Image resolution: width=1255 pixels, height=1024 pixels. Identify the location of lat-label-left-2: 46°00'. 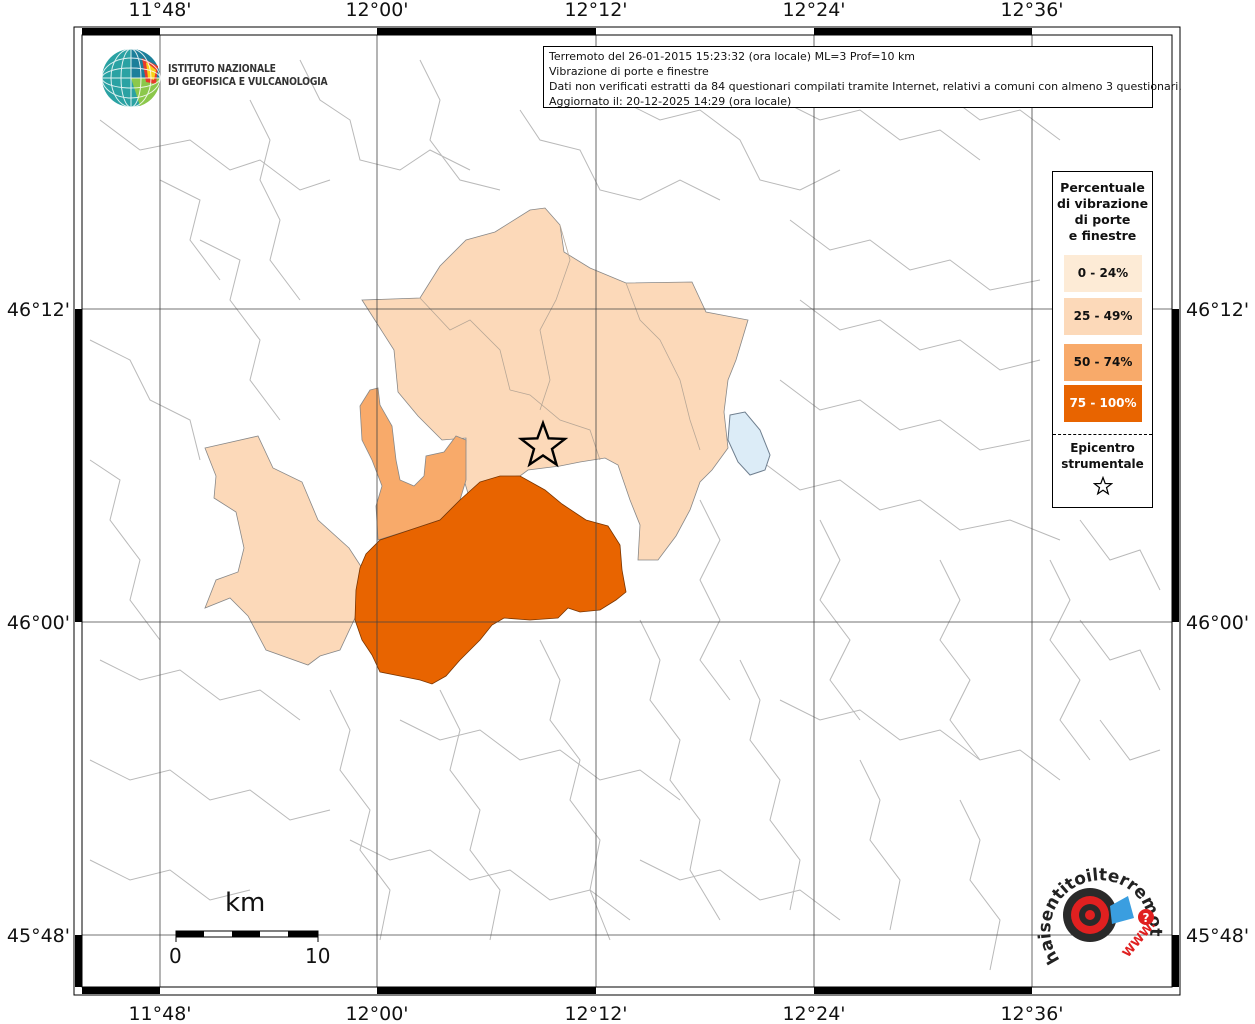
(38, 623).